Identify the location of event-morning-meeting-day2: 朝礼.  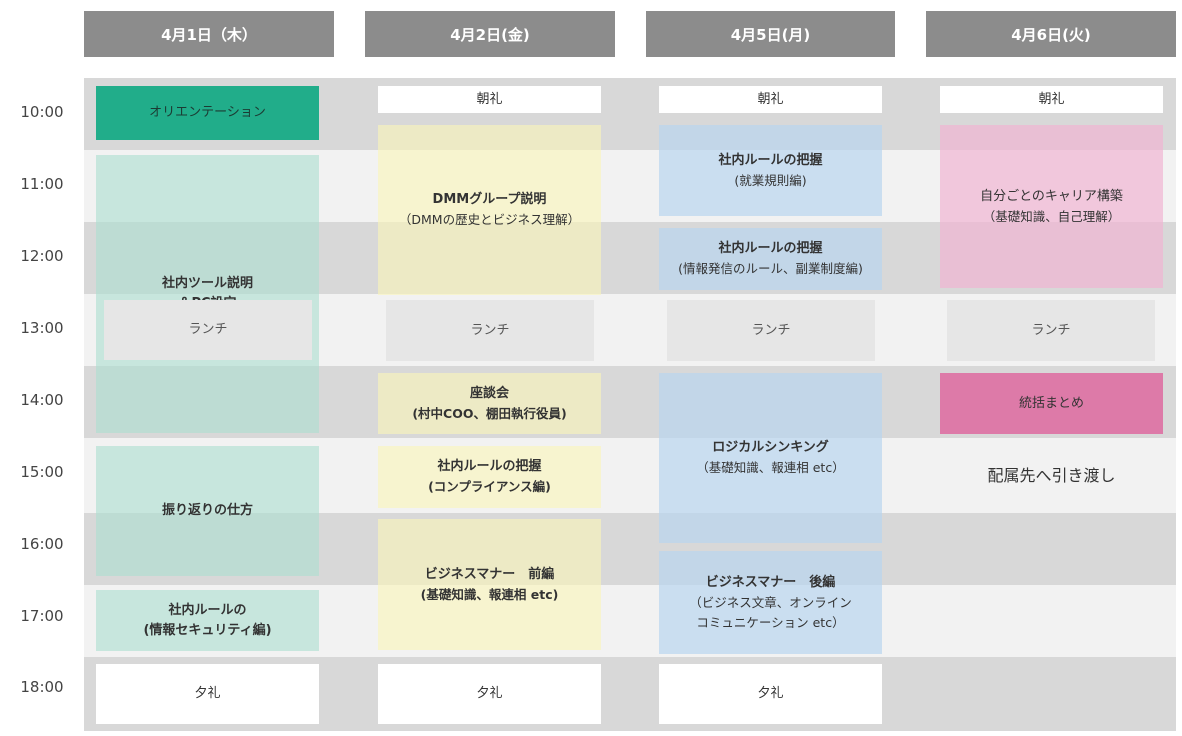
(489, 99).